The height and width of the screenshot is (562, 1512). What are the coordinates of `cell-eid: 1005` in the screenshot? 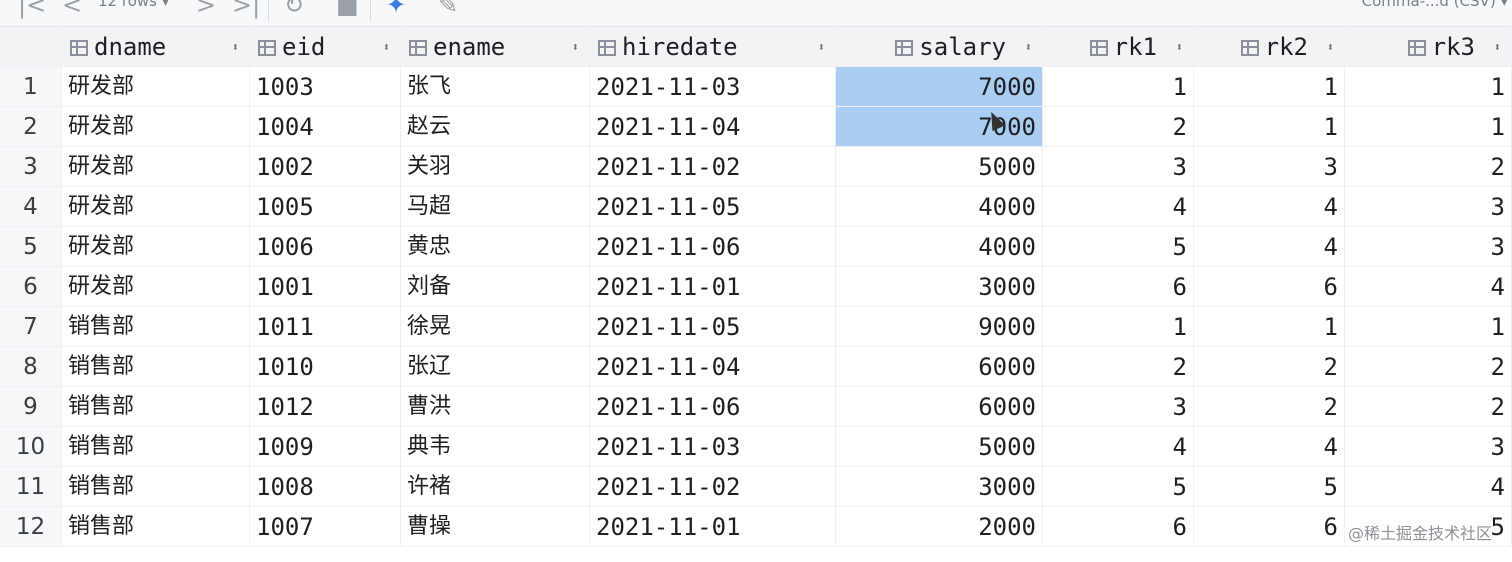 It's located at (325, 207).